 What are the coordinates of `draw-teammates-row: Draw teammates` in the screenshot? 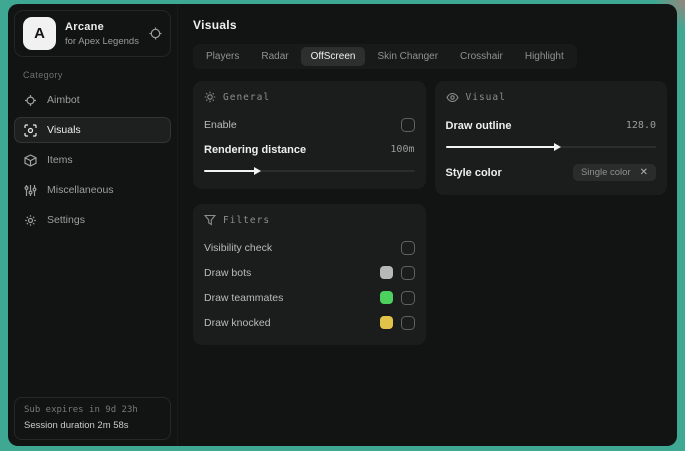 It's located at (309, 297).